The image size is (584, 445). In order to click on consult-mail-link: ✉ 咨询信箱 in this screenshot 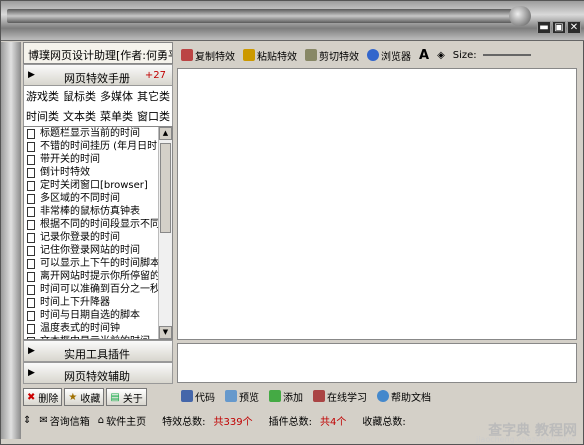, I will do `click(64, 420)`.